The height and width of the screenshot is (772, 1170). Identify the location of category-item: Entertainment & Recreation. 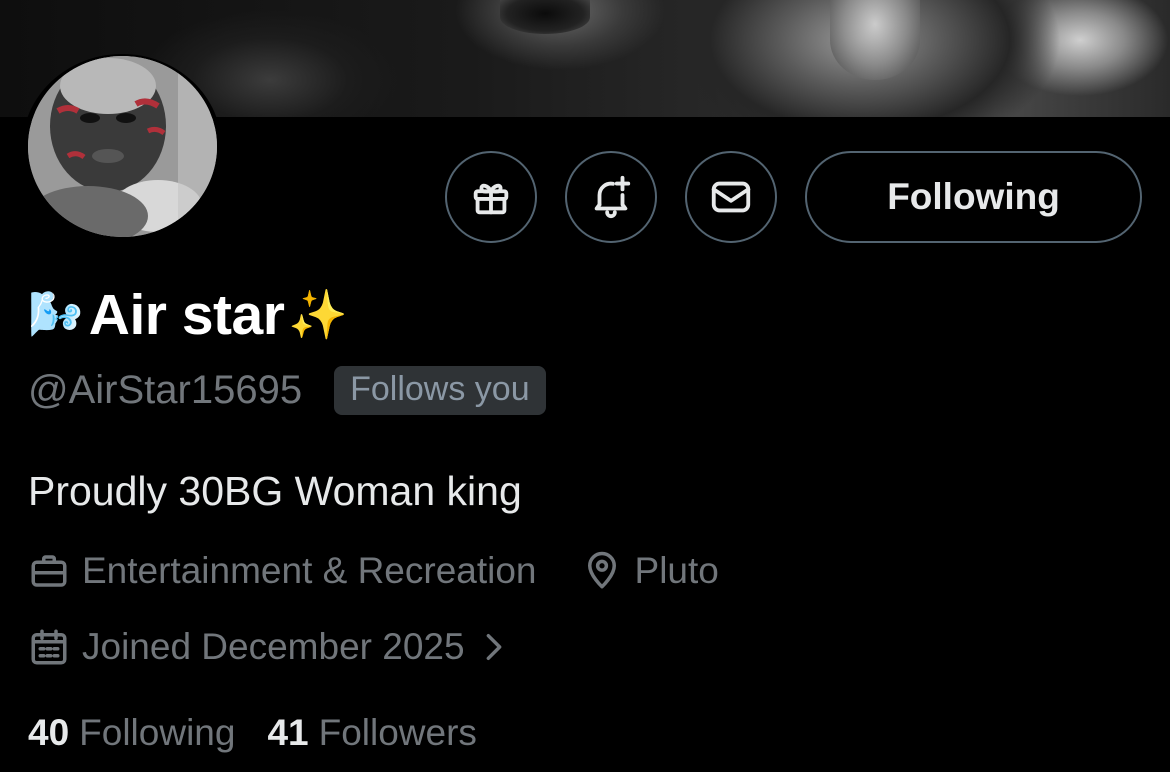
(282, 571).